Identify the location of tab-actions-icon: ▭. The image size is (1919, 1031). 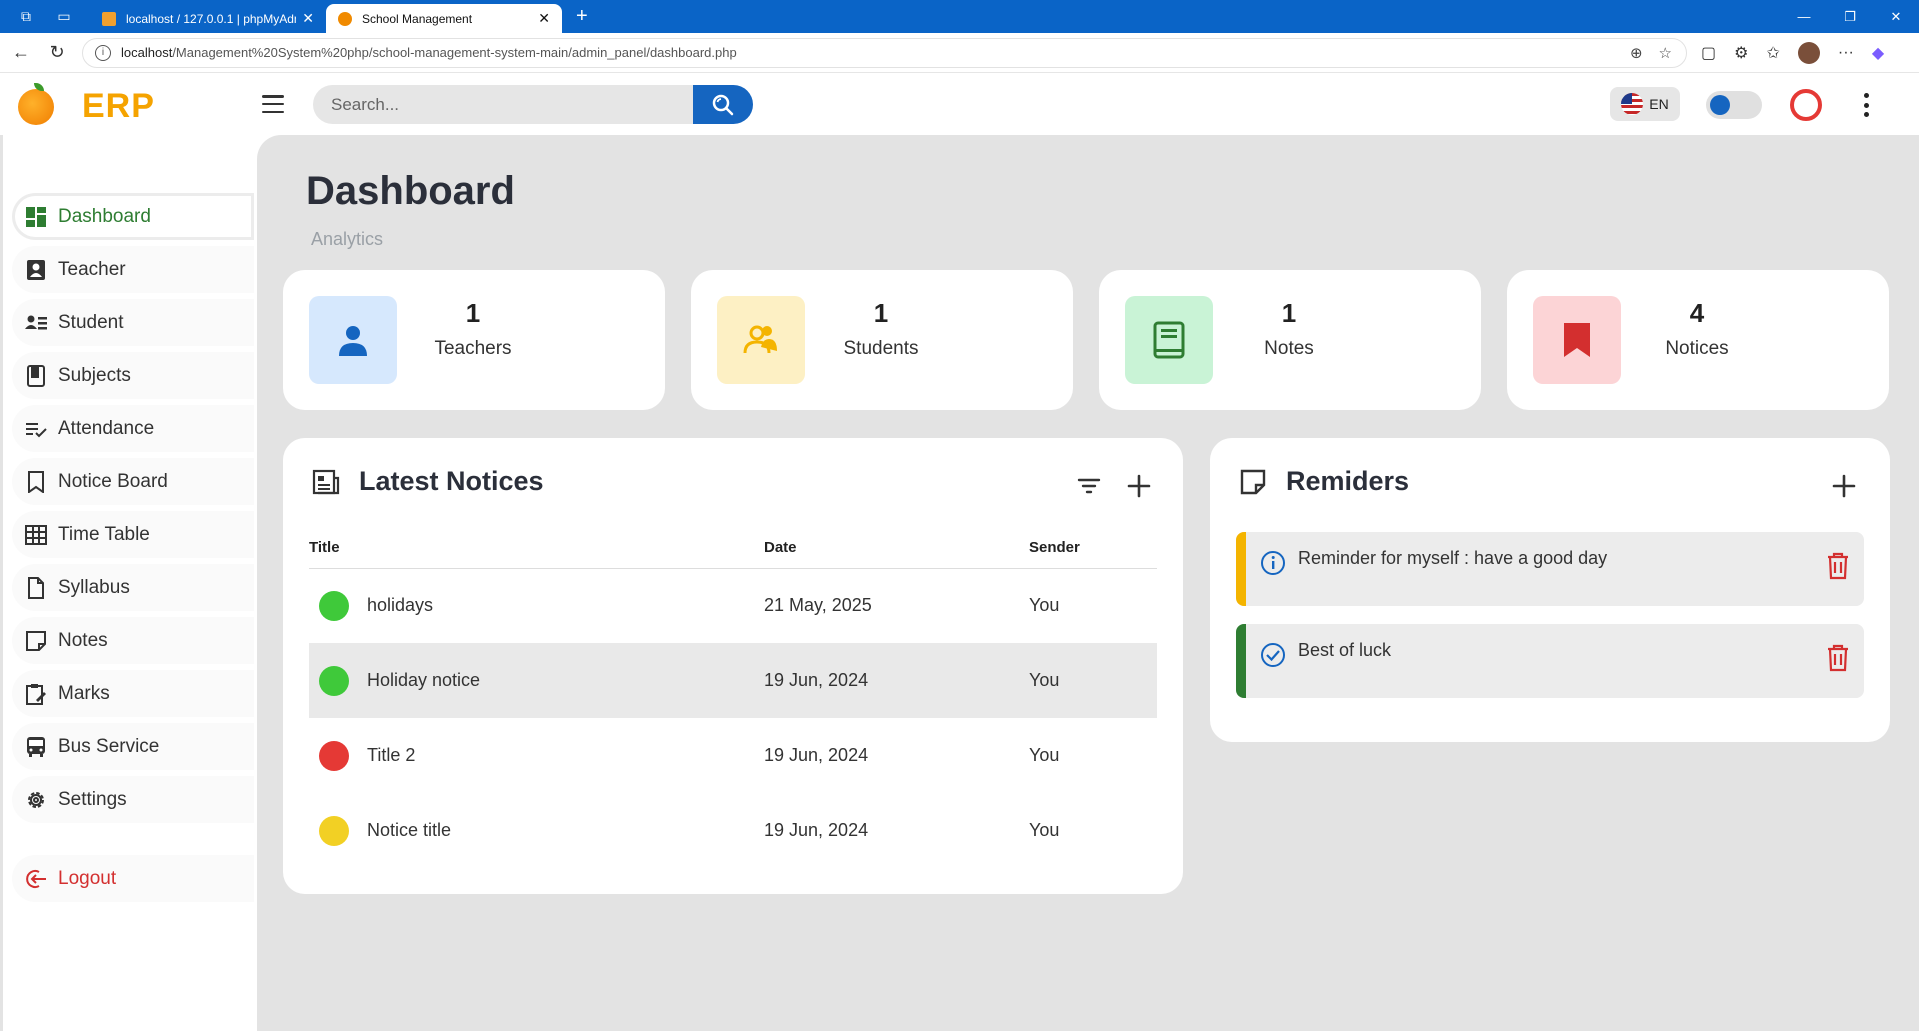
(64, 17).